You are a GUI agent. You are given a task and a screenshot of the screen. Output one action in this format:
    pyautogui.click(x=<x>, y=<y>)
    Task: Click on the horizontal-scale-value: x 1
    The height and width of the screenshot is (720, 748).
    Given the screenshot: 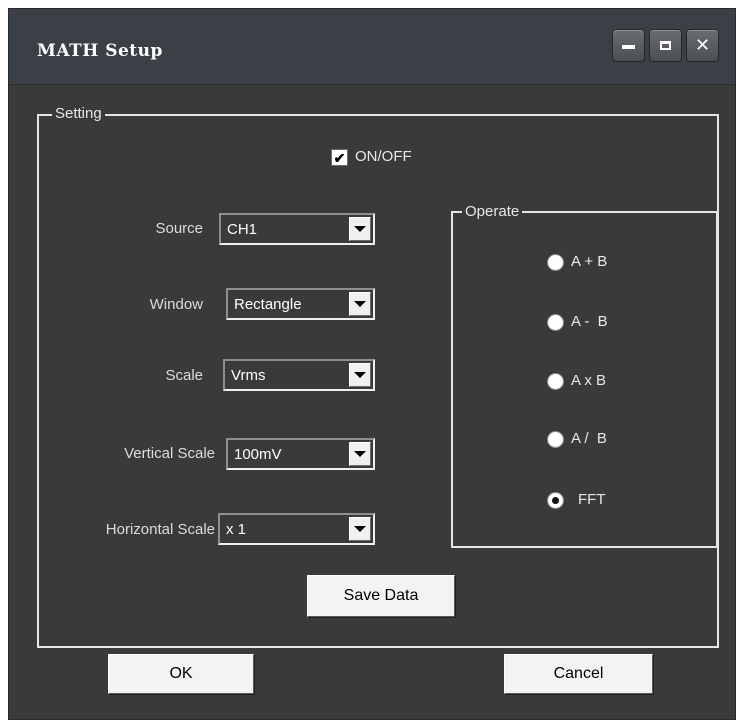 What is the action you would take?
    pyautogui.click(x=236, y=529)
    